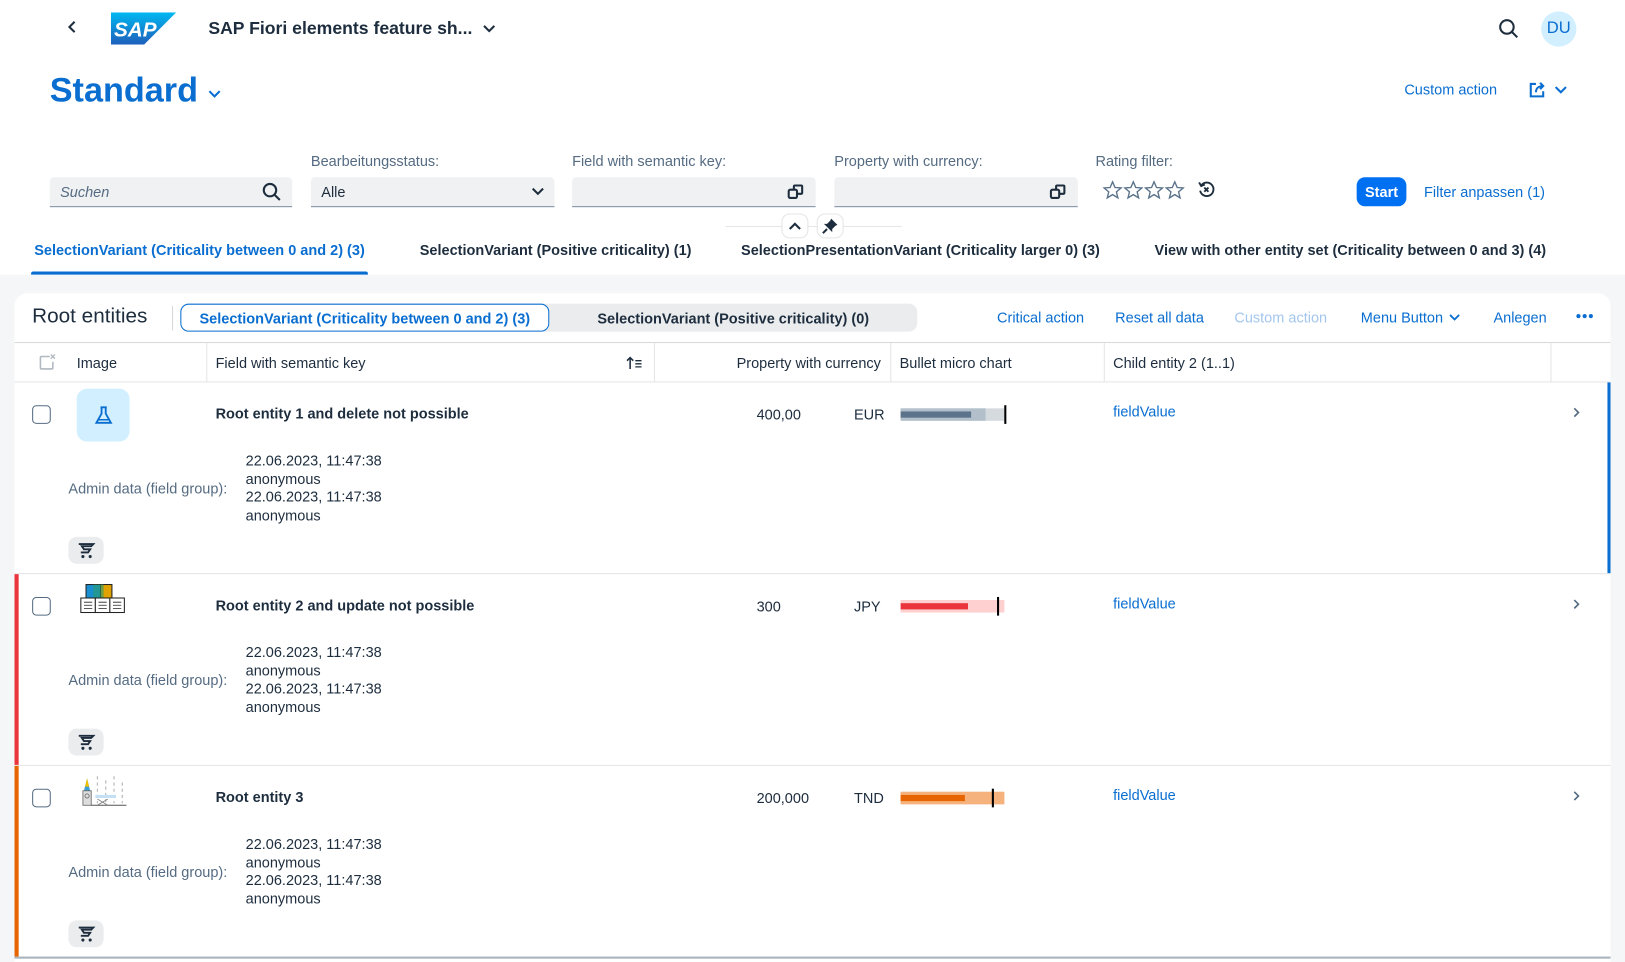 The image size is (1625, 962). What do you see at coordinates (649, 160) in the screenshot?
I see `filter-label-semantic-key: Field with semantic key:` at bounding box center [649, 160].